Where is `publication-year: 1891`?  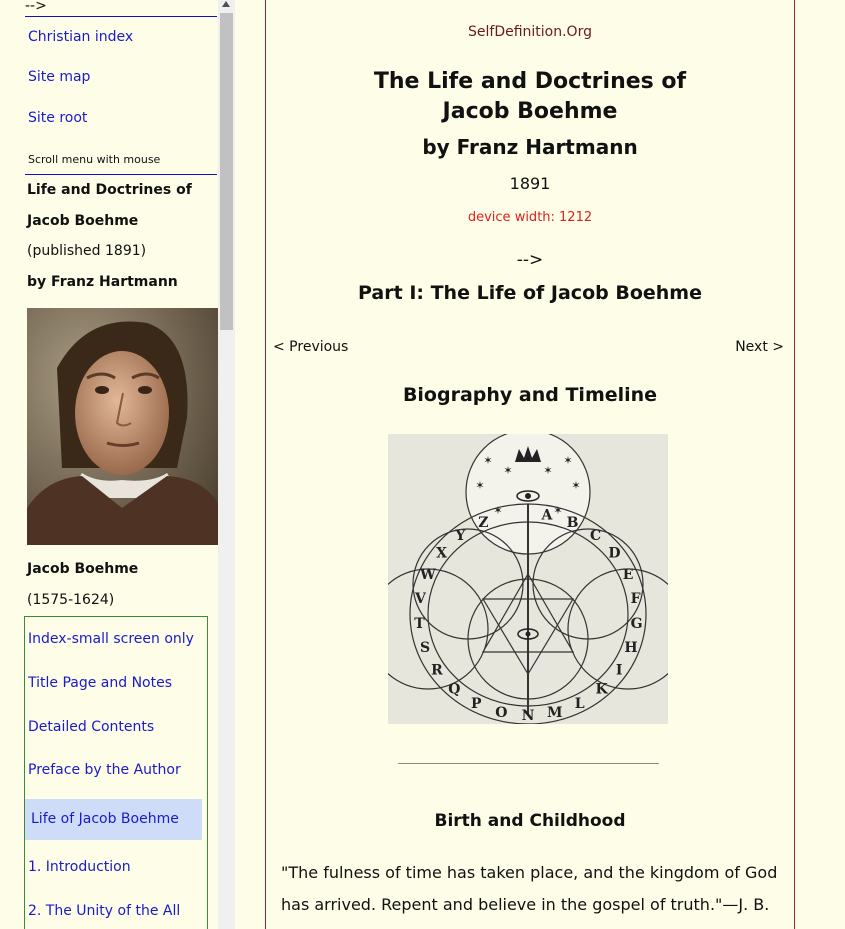
publication-year: 1891 is located at coordinates (530, 183).